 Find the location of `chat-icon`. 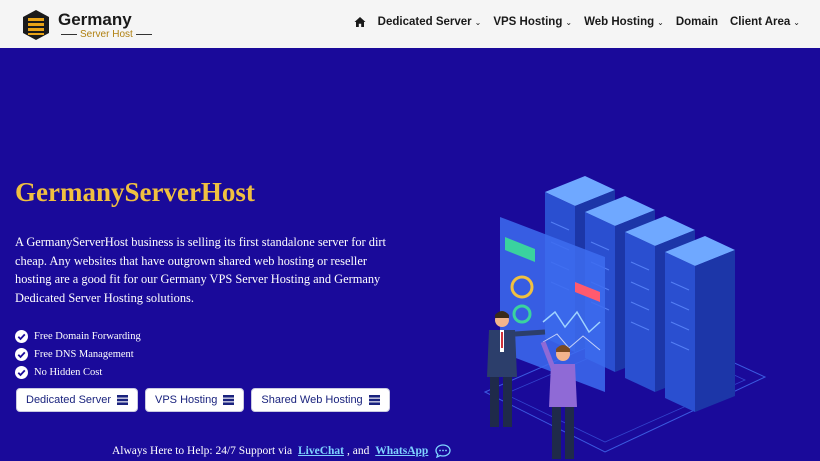

chat-icon is located at coordinates (443, 451).